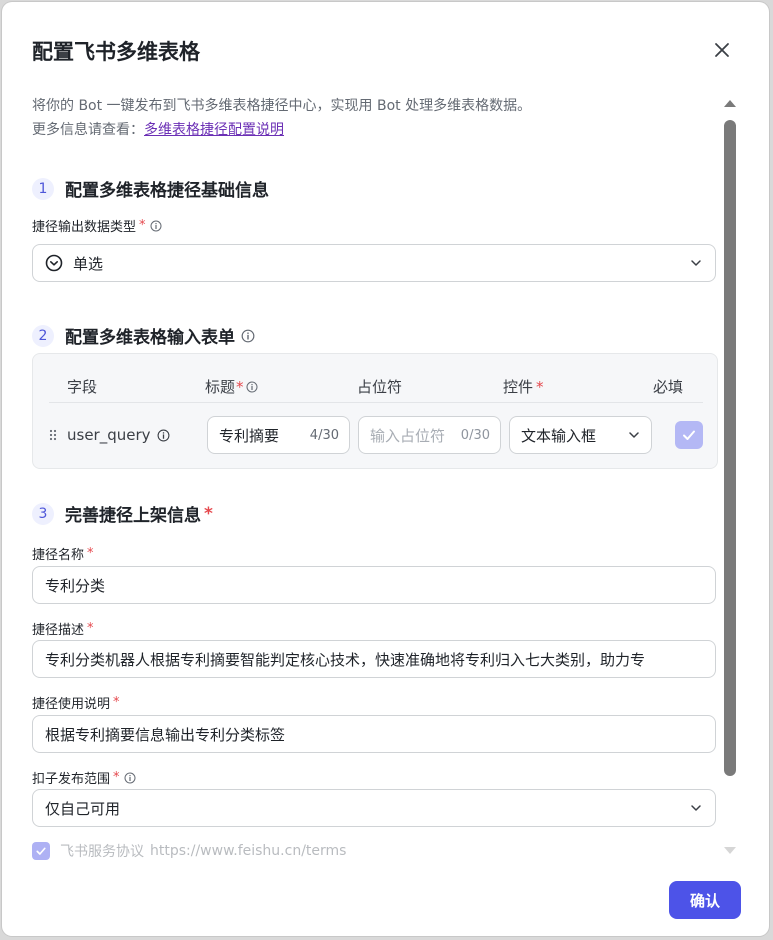 The width and height of the screenshot is (773, 940). What do you see at coordinates (523, 387) in the screenshot?
I see `column-header-control: 控件 *` at bounding box center [523, 387].